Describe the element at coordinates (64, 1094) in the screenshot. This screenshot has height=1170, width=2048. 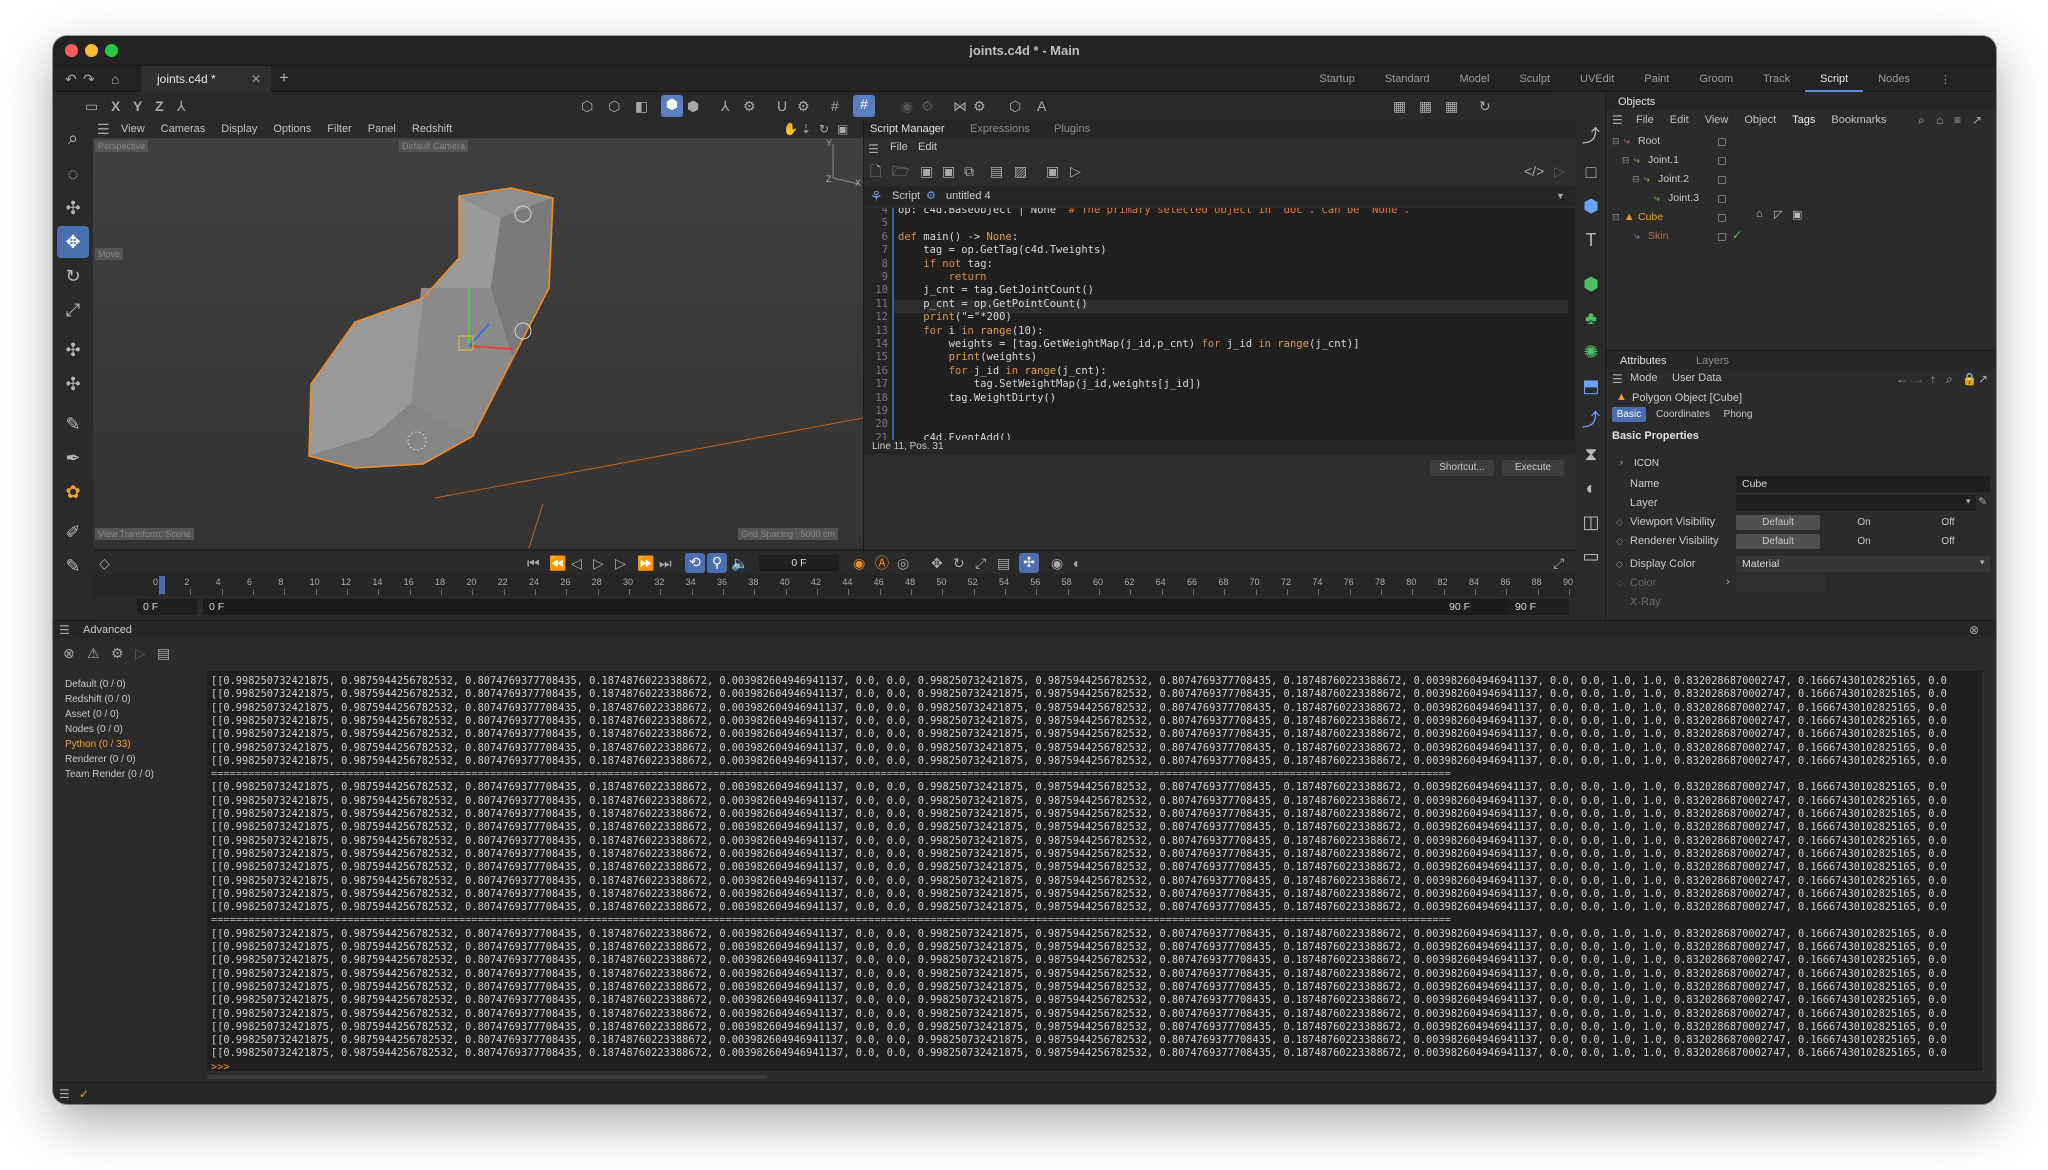
I see `status-menu-icon: ☰` at that location.